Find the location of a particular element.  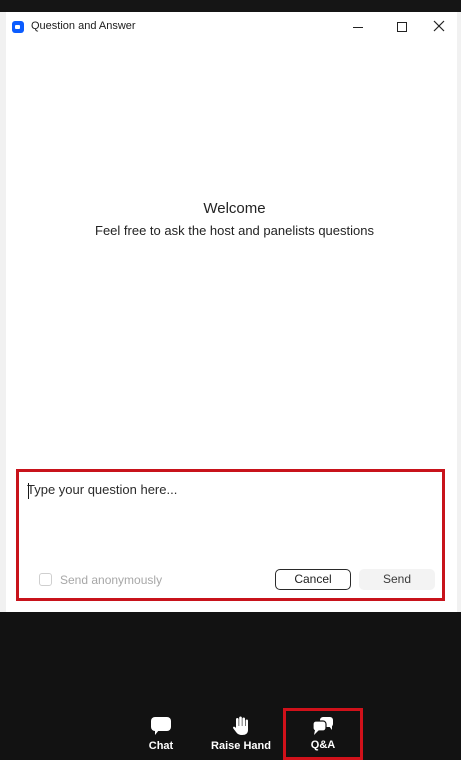

left-edge is located at coordinates (3, 312).